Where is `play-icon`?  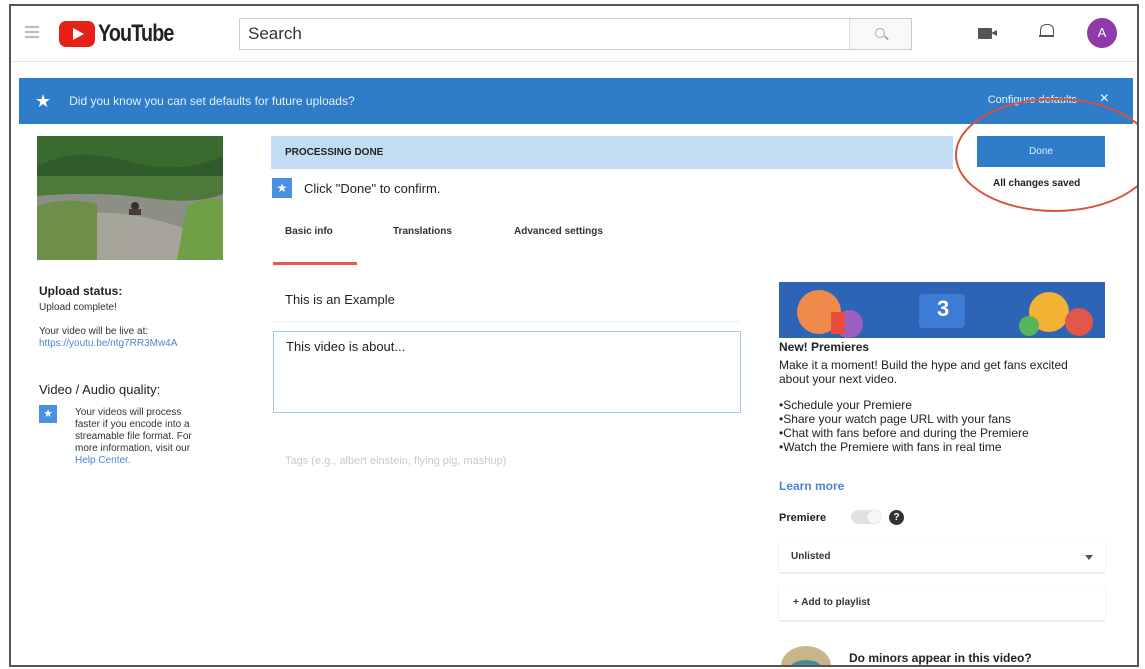
play-icon is located at coordinates (77, 34).